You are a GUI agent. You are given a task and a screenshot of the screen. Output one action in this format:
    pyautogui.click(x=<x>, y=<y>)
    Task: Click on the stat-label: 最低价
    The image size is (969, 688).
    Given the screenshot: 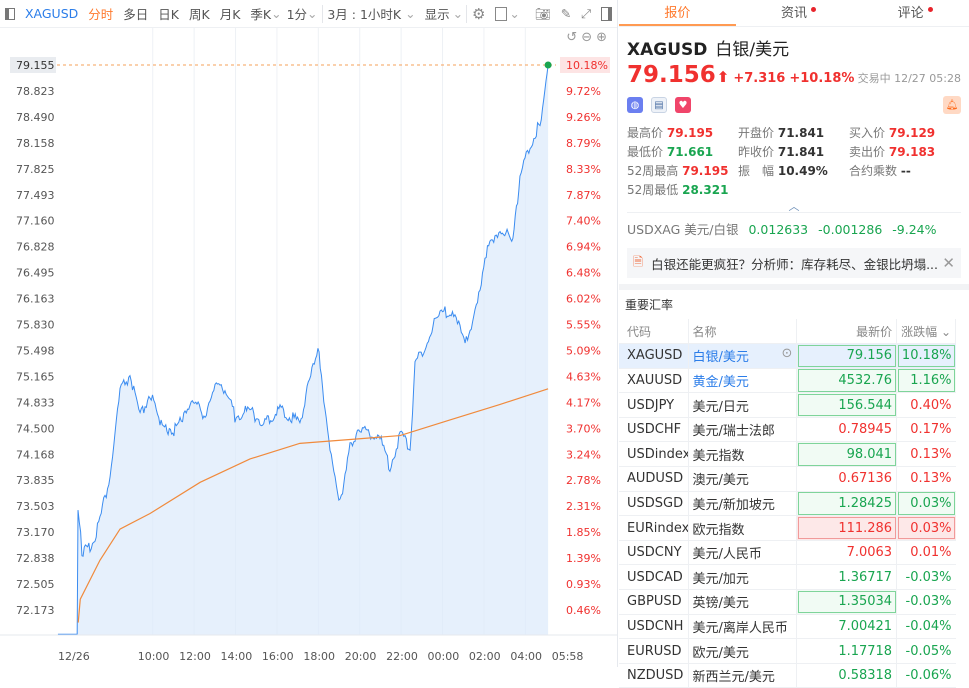 What is the action you would take?
    pyautogui.click(x=645, y=152)
    